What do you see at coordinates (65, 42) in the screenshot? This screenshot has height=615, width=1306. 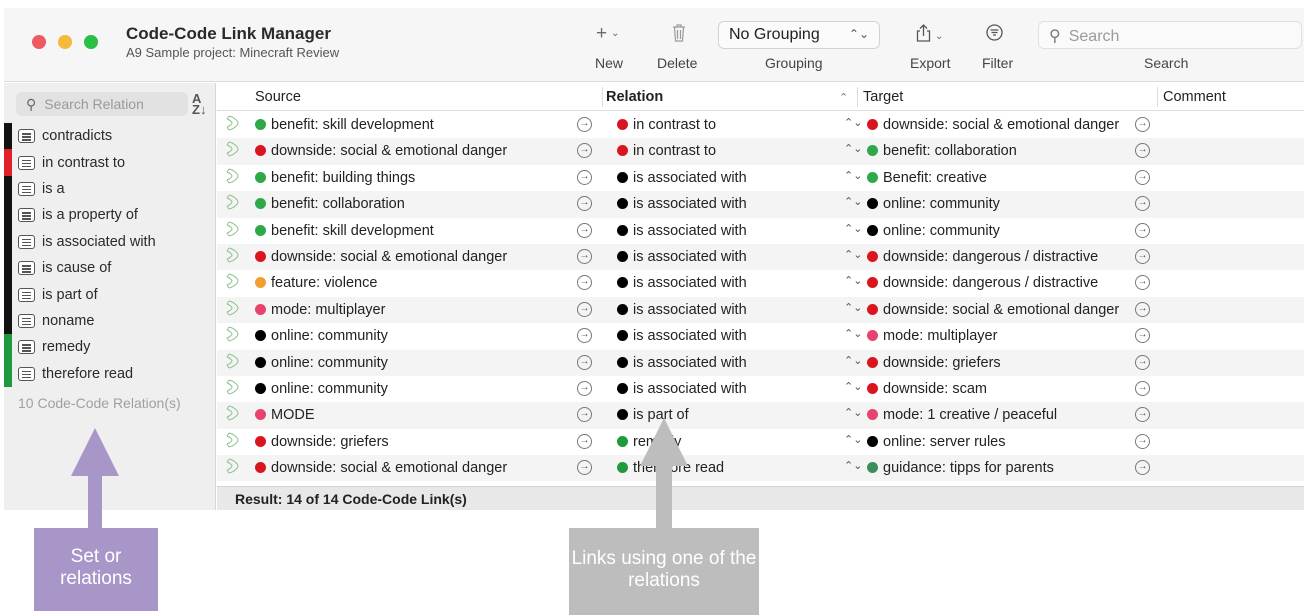 I see `minimize-window-button` at bounding box center [65, 42].